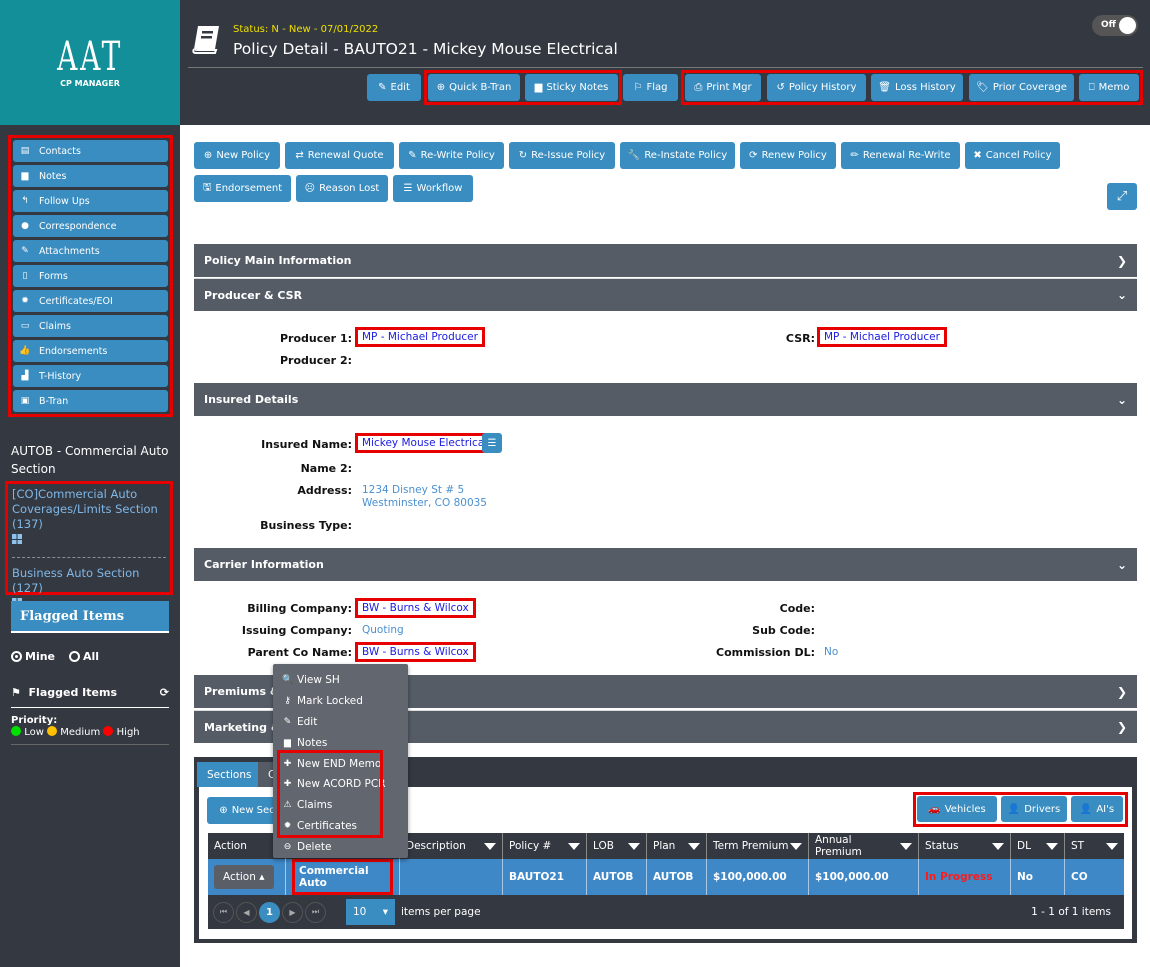 Image resolution: width=1150 pixels, height=967 pixels. I want to click on column-header-description: Description, so click(451, 846).